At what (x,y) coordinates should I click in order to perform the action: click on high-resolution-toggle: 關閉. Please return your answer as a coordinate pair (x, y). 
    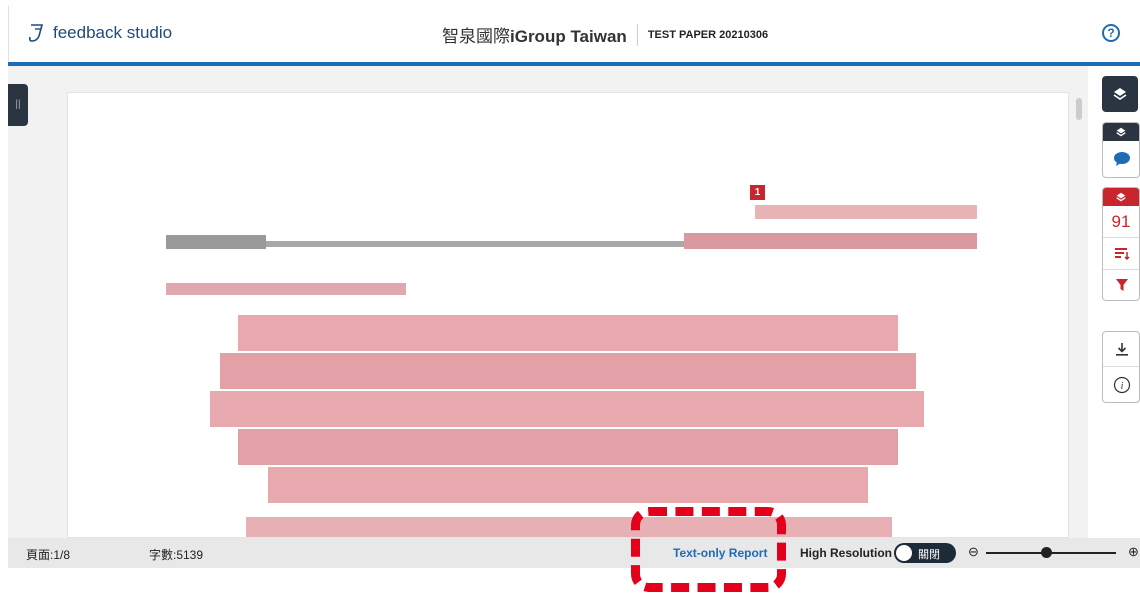
    Looking at the image, I should click on (925, 553).